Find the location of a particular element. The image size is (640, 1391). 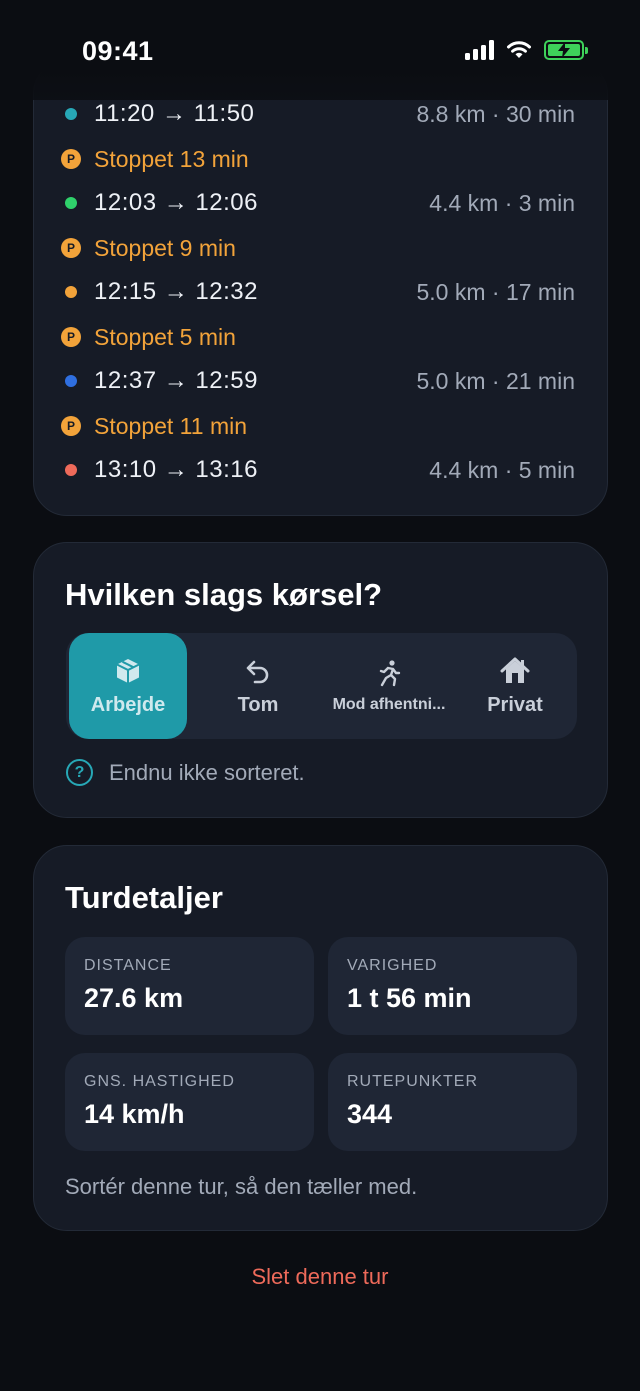

trip-segment-row: 12:03 → 12:06 4.4 km · 3 min is located at coordinates (320, 203).